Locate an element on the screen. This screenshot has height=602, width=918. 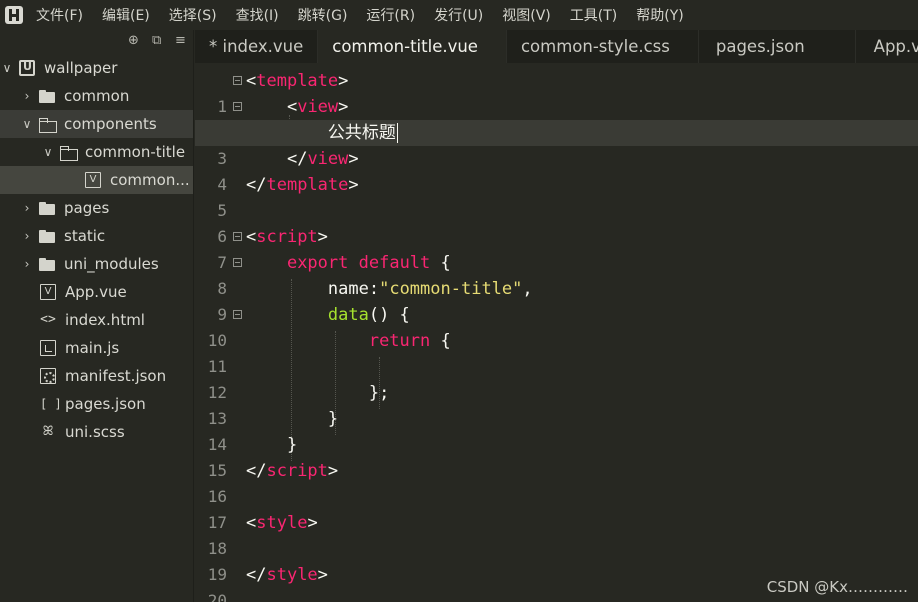
vue-file-icon: V is located at coordinates (93, 180).